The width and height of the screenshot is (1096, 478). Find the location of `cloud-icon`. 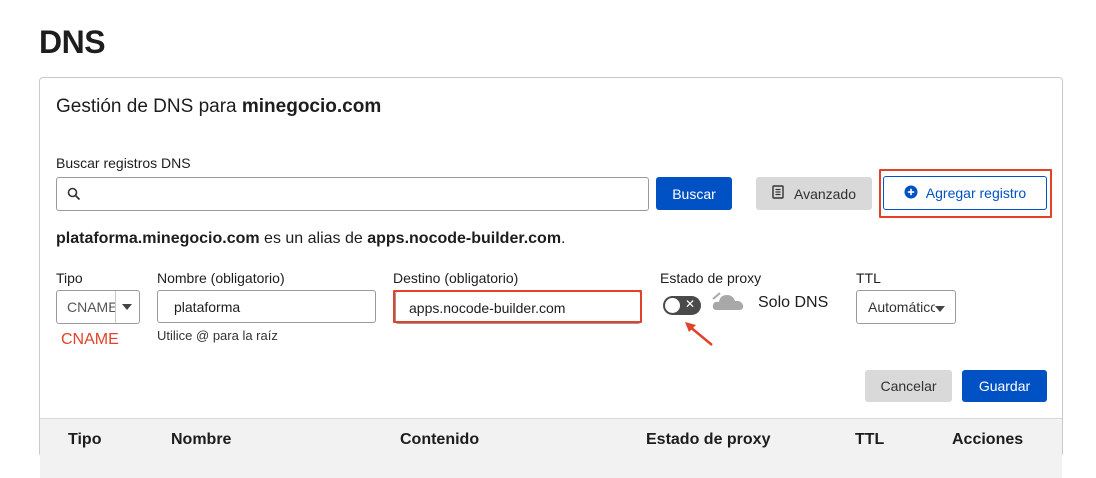

cloud-icon is located at coordinates (729, 303).